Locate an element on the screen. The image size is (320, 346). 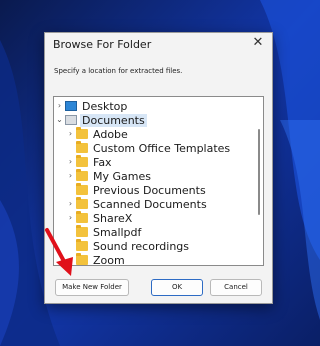
tree-item-documents: ⌄ Documents is located at coordinates (101, 120).